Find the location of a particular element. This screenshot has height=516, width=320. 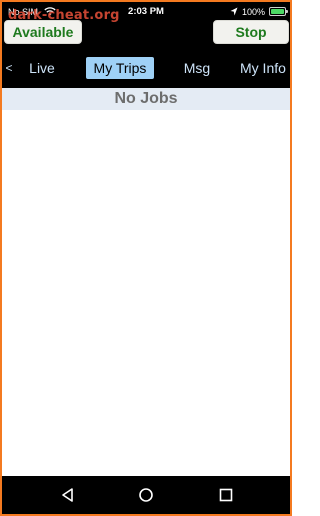

location-arrow-icon is located at coordinates (234, 11).